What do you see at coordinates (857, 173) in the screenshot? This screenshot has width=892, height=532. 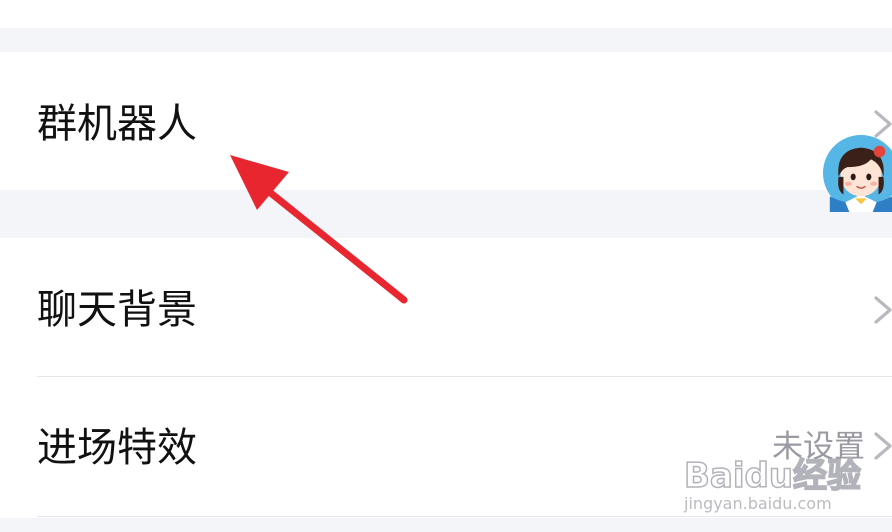 I see `robot-avatar-icon` at bounding box center [857, 173].